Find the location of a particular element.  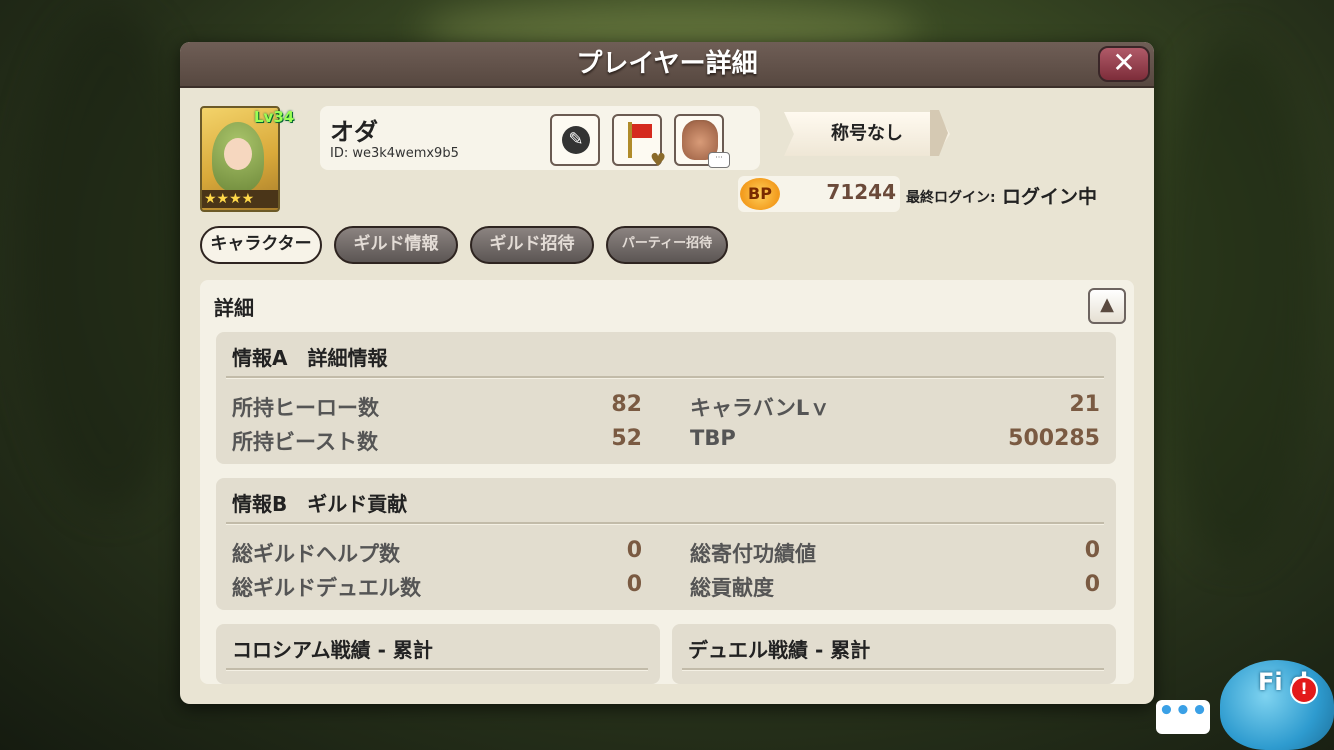

stat-label-guild-help: 総ギルドヘルプ数 is located at coordinates (316, 554).